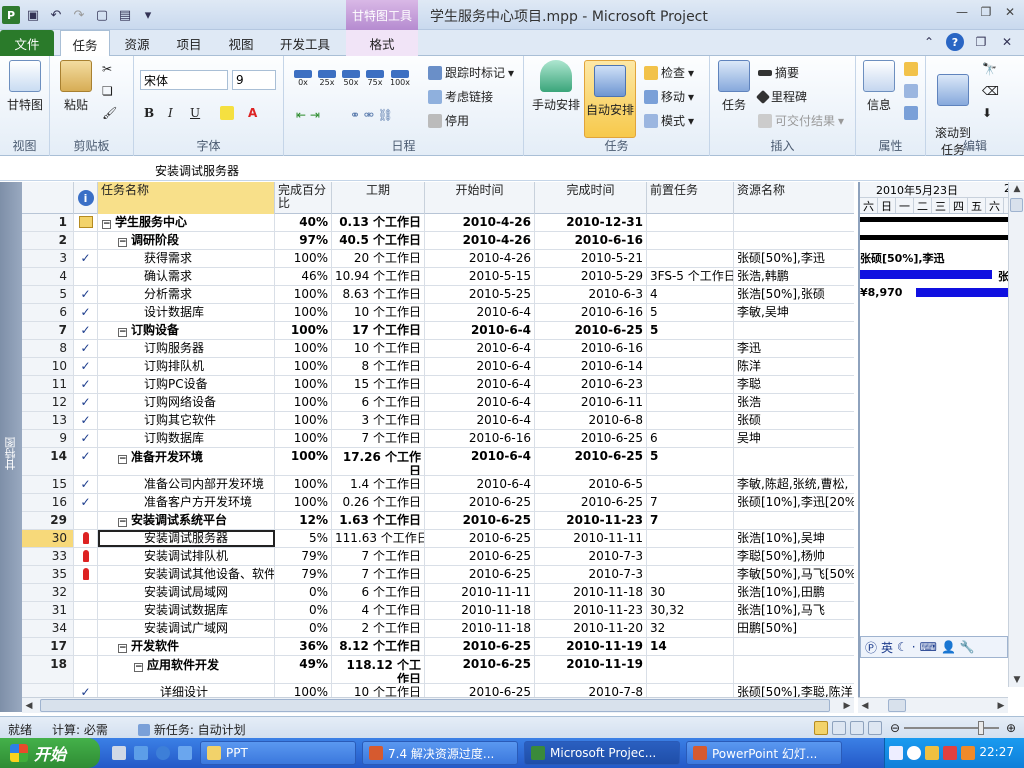 The image size is (1024, 768). Describe the element at coordinates (186, 628) in the screenshot. I see `task-name-cell: 安装调试广域网` at that location.